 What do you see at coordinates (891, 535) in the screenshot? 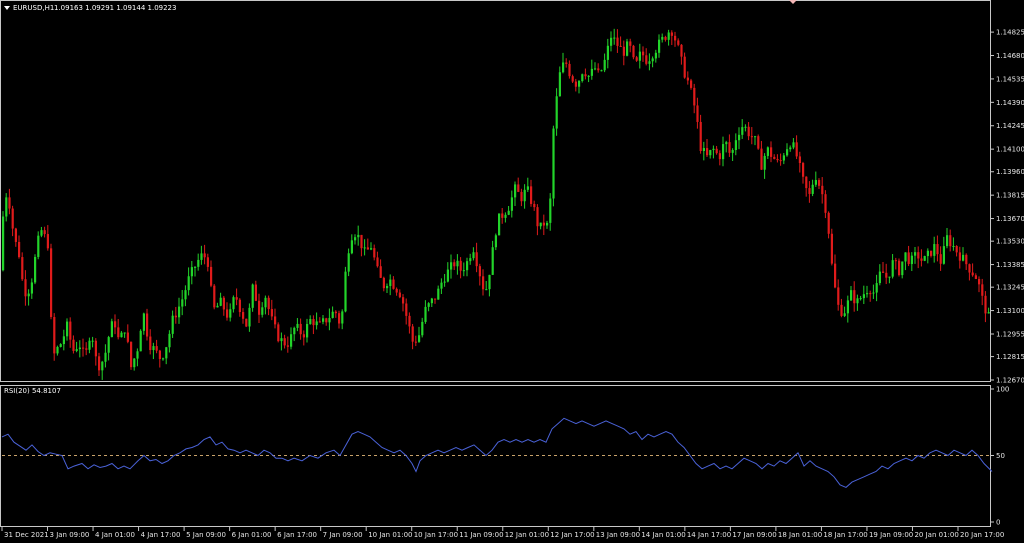
I see `time-tick-label: 19 Jan 09:00` at bounding box center [891, 535].